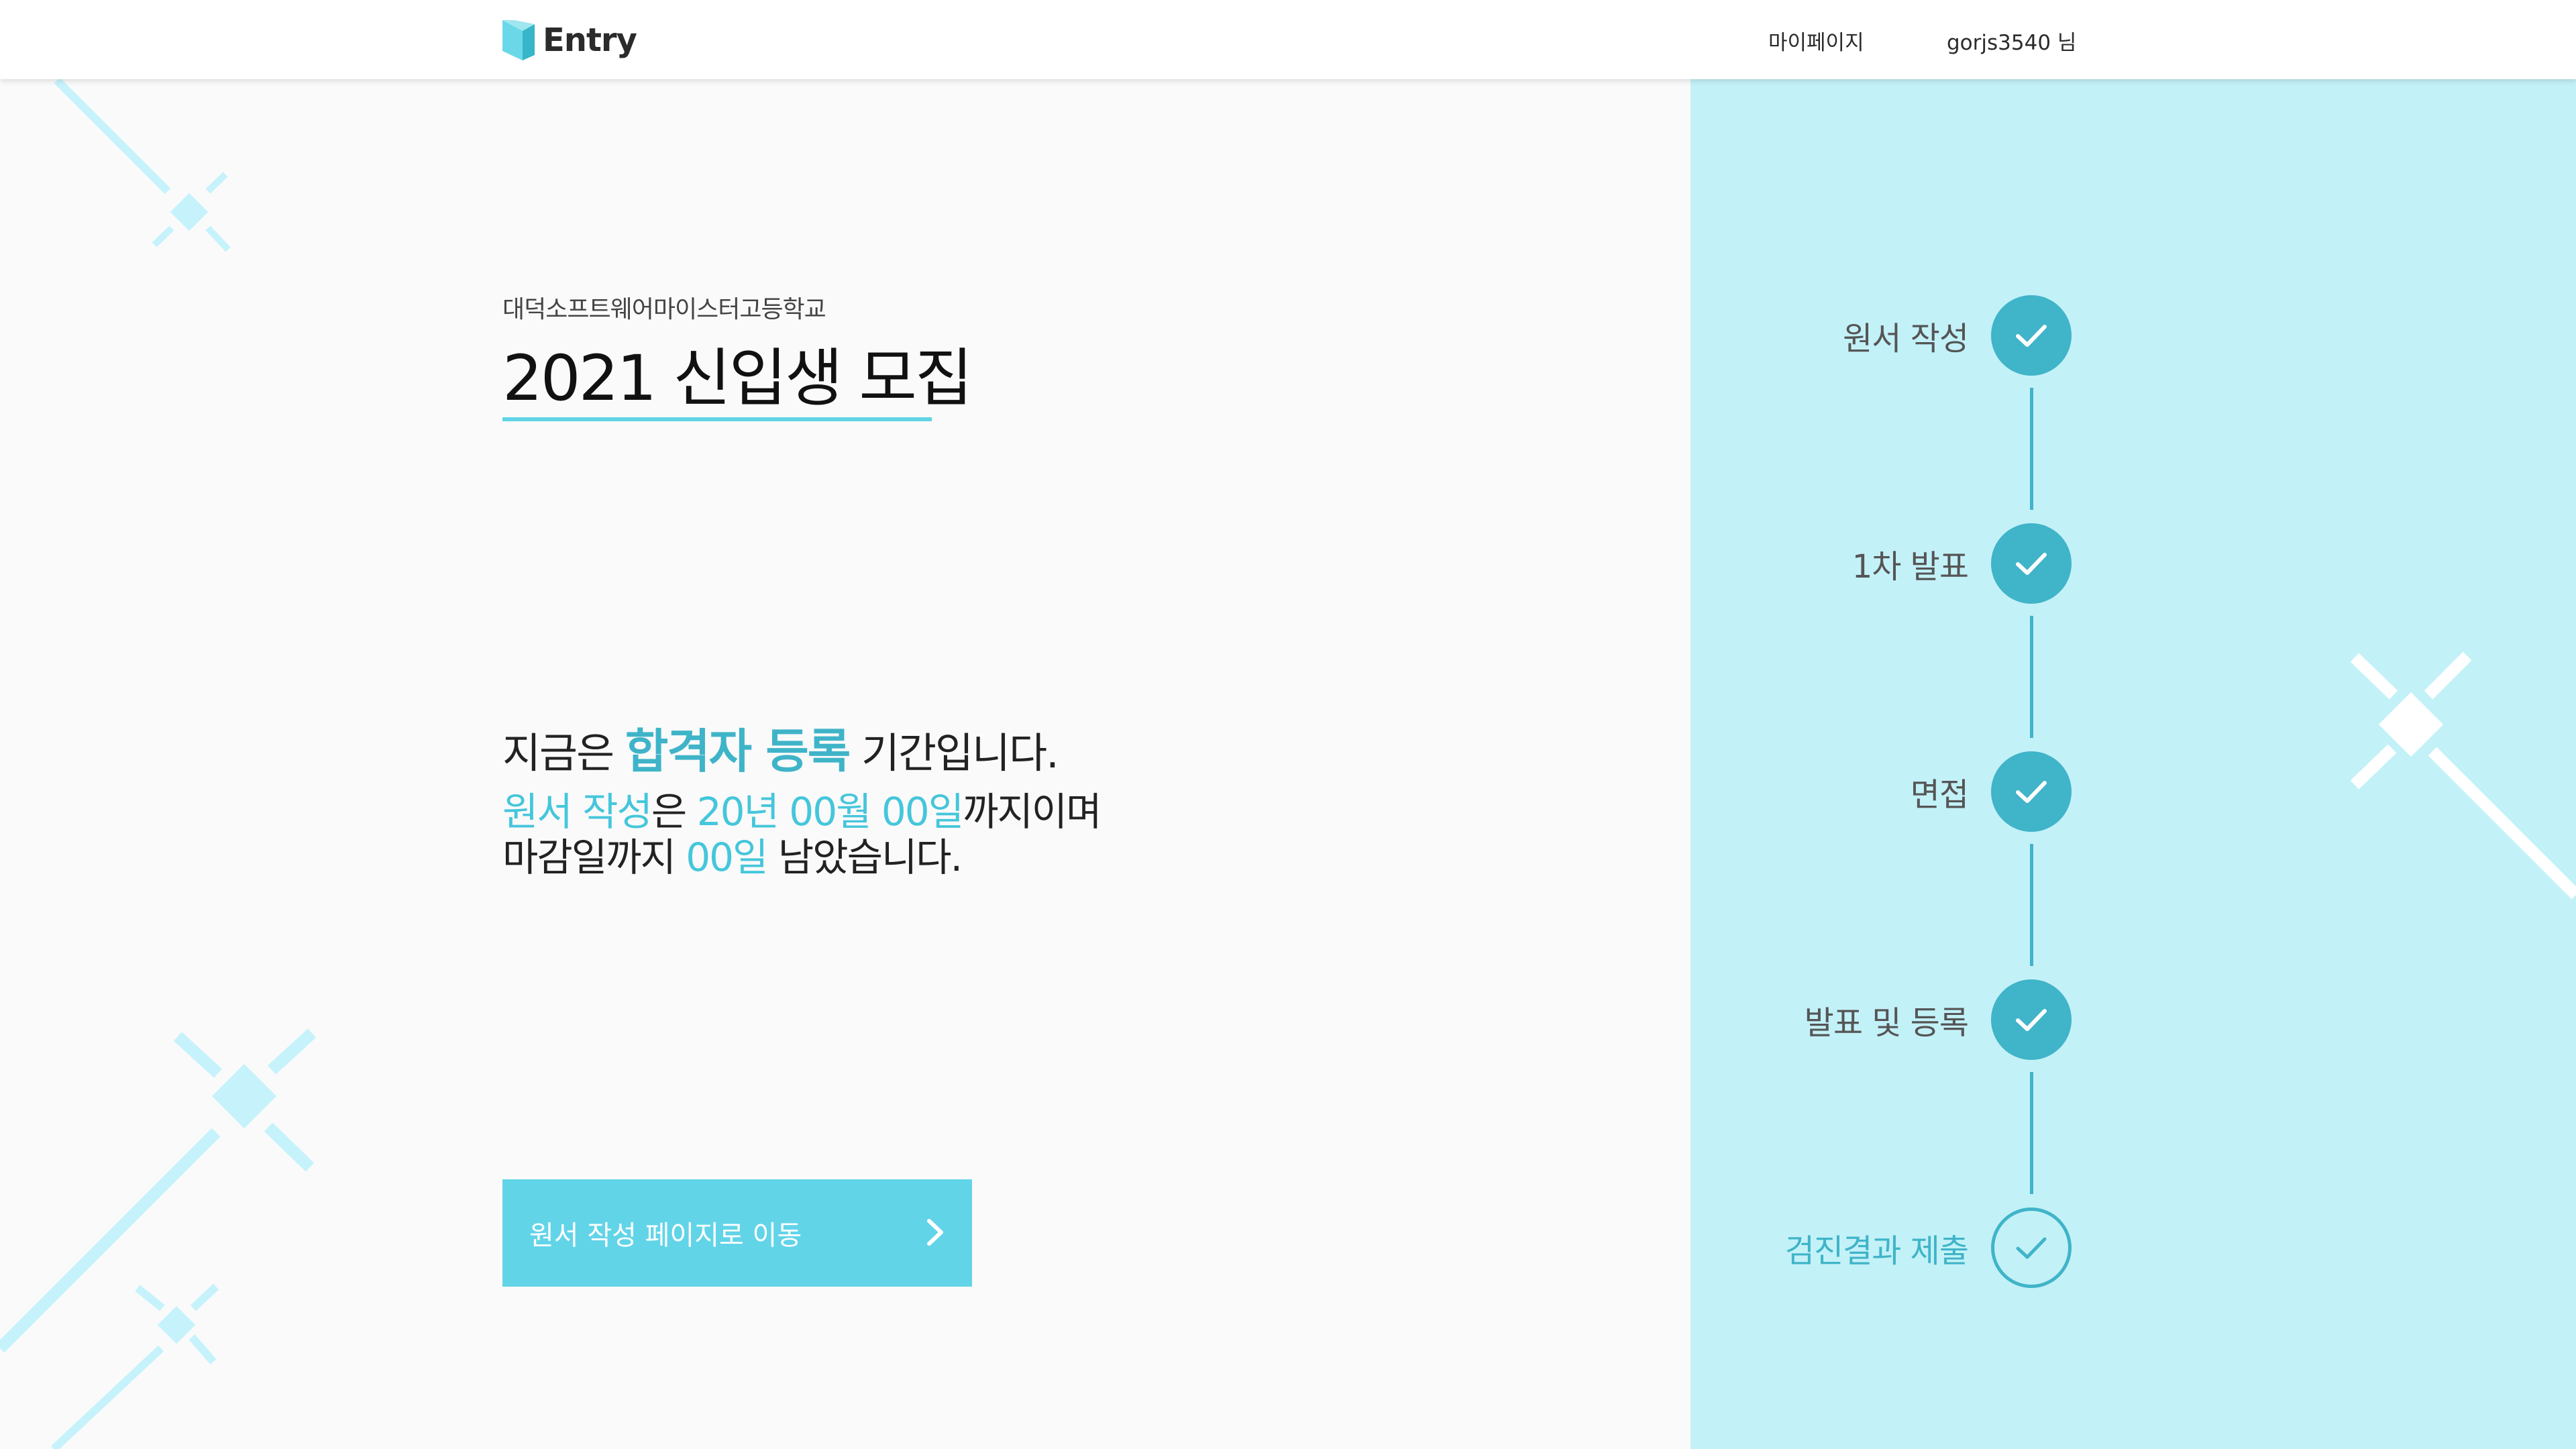 The height and width of the screenshot is (1449, 2576). Describe the element at coordinates (1939, 795) in the screenshot. I see `step-label: 면접` at that location.